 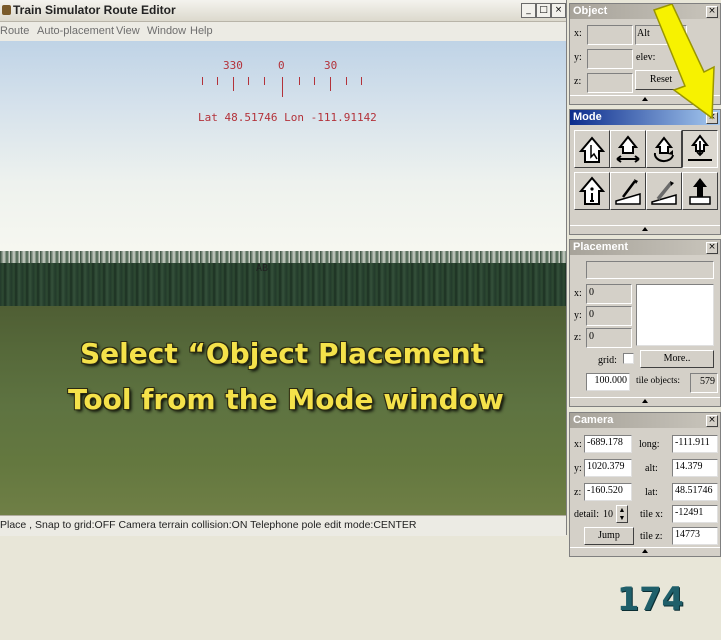 I want to click on menu-view: View, so click(x=128, y=31).